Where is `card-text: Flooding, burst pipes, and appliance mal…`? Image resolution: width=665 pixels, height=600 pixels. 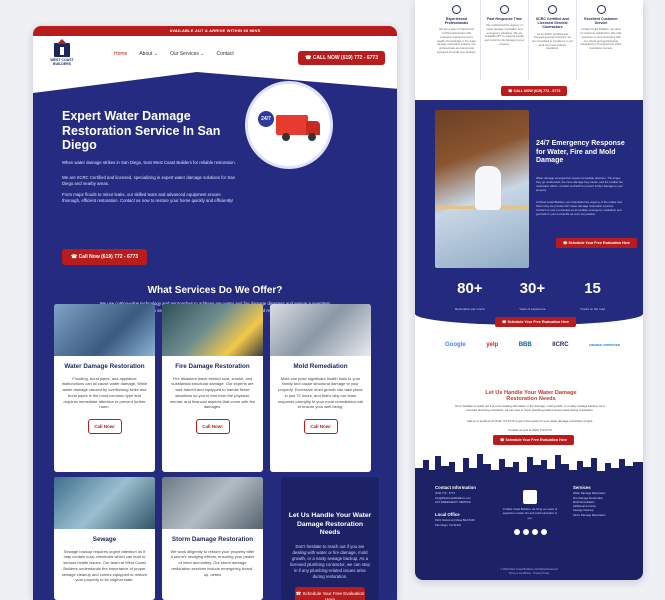
card-text: Flooding, burst pipes, and appliance mal… is located at coordinates (104, 392).